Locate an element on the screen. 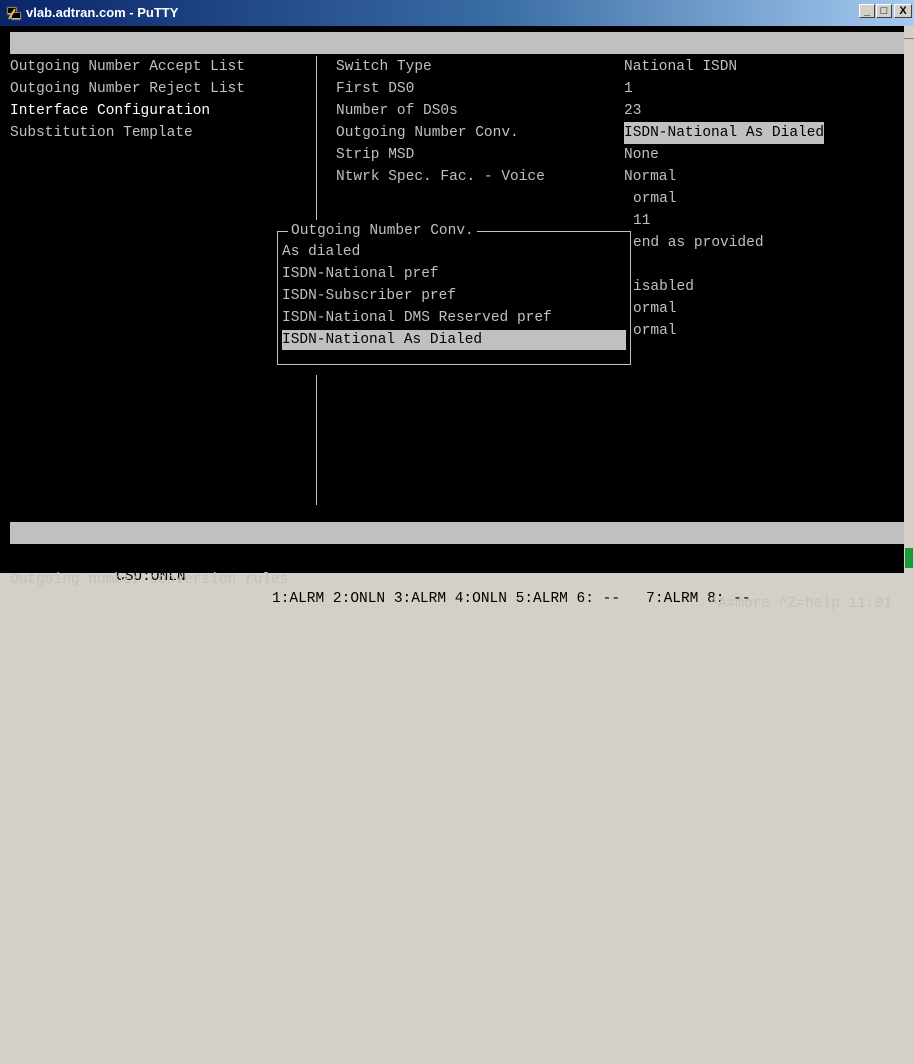 Image resolution: width=914 pixels, height=1064 pixels. field-label: First DS0 is located at coordinates (375, 89).